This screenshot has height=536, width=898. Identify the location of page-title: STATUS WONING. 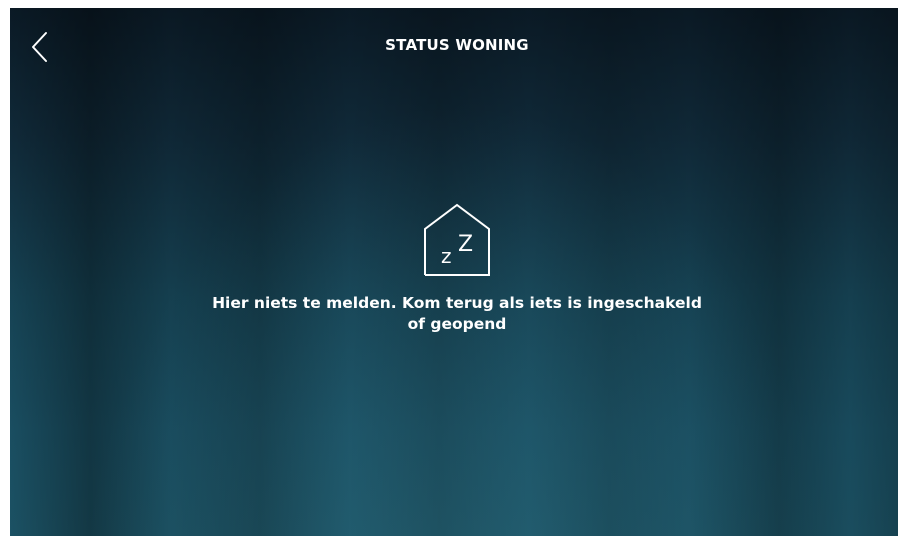
(457, 45).